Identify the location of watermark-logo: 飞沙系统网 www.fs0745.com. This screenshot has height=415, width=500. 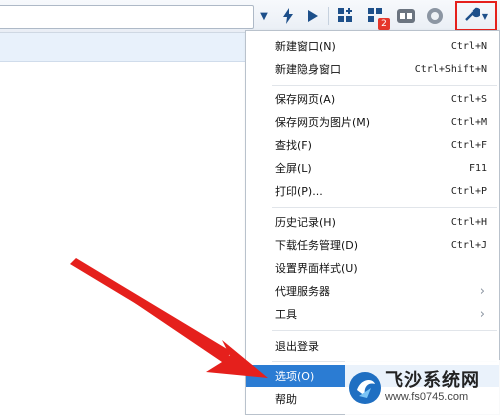
(422, 387).